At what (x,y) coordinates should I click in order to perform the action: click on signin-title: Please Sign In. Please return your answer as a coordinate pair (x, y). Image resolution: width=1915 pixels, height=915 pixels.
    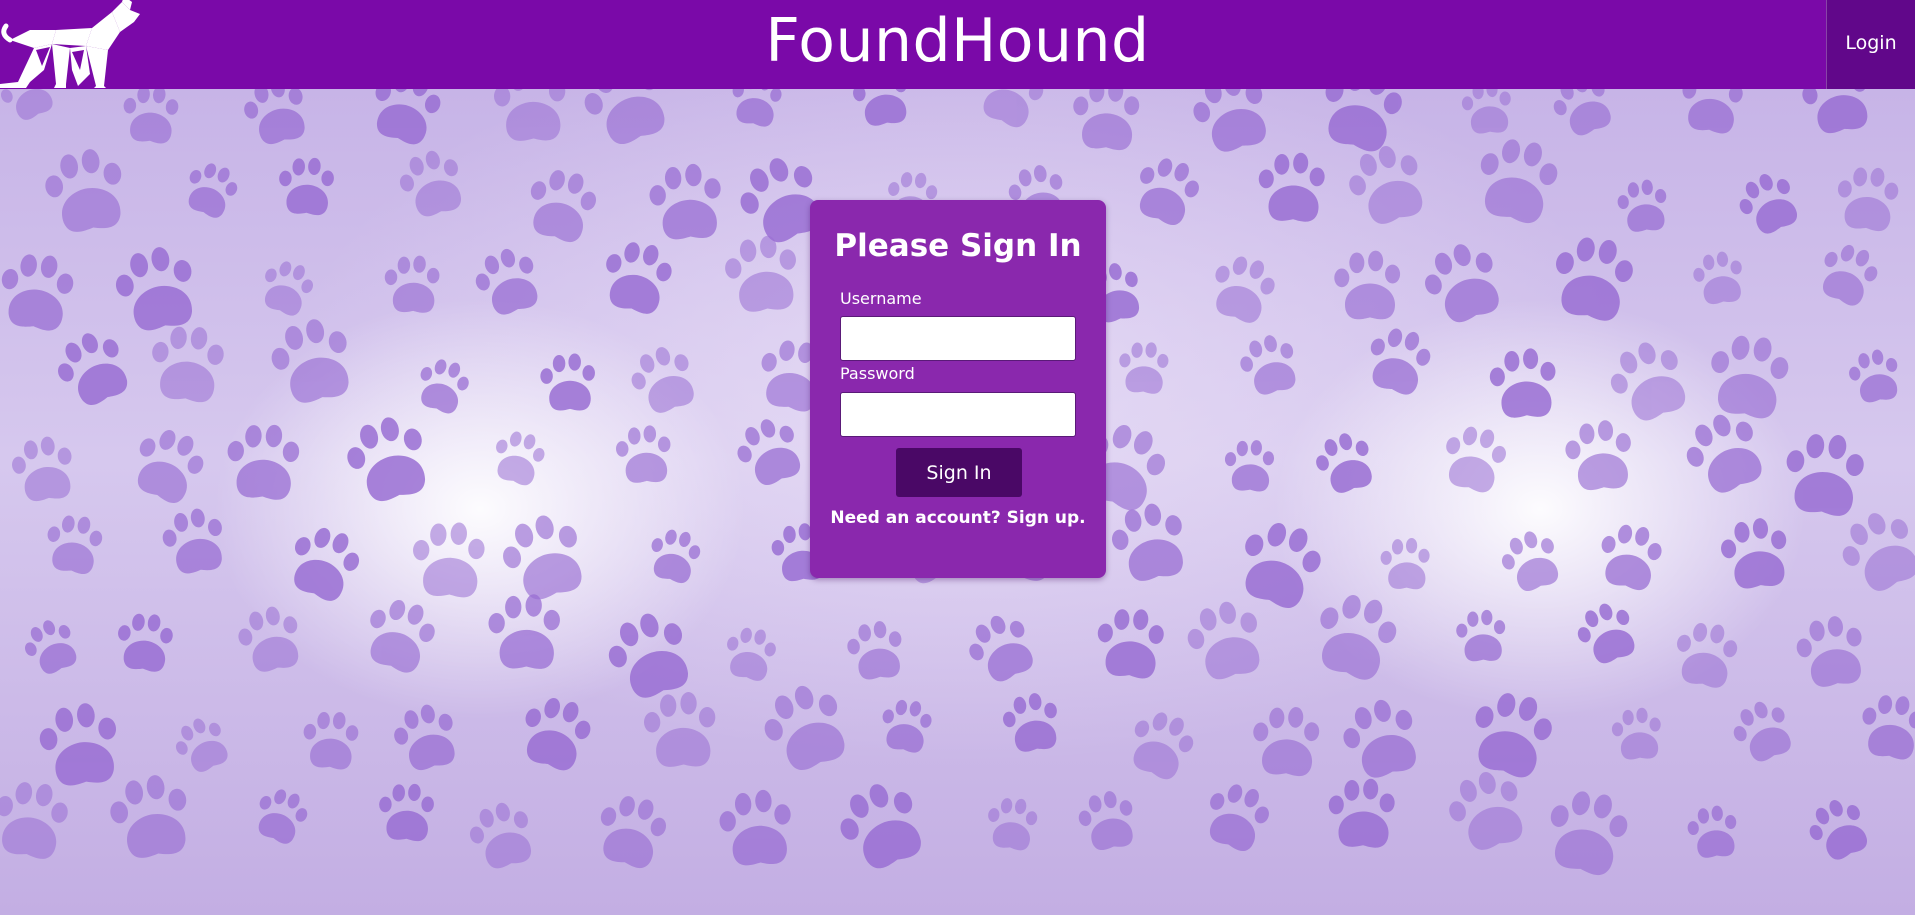
    Looking at the image, I should click on (958, 246).